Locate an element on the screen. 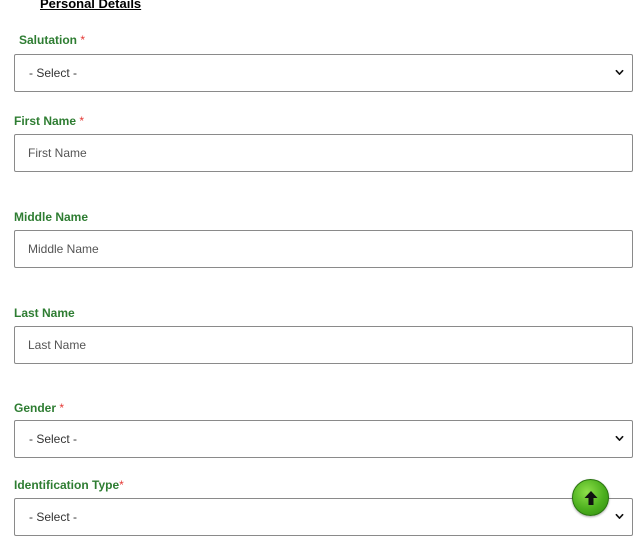 The image size is (640, 548). gender-label: Gender * is located at coordinates (39, 408).